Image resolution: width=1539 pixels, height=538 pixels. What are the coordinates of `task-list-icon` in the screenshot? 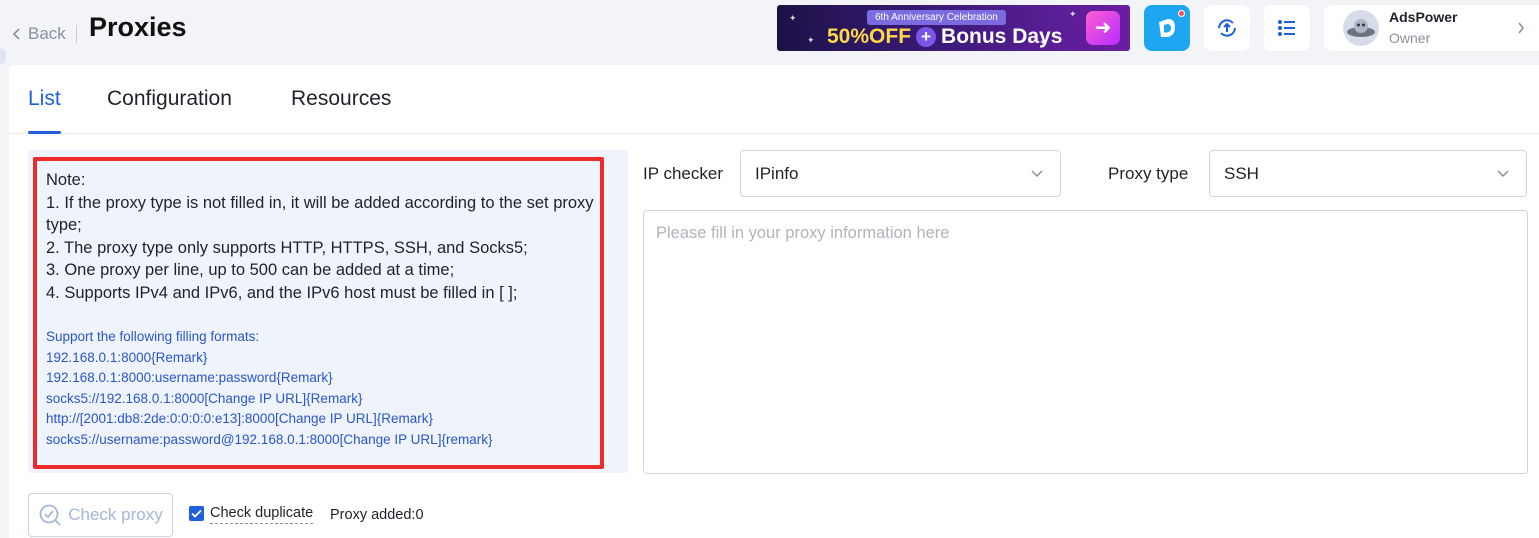 It's located at (1286, 28).